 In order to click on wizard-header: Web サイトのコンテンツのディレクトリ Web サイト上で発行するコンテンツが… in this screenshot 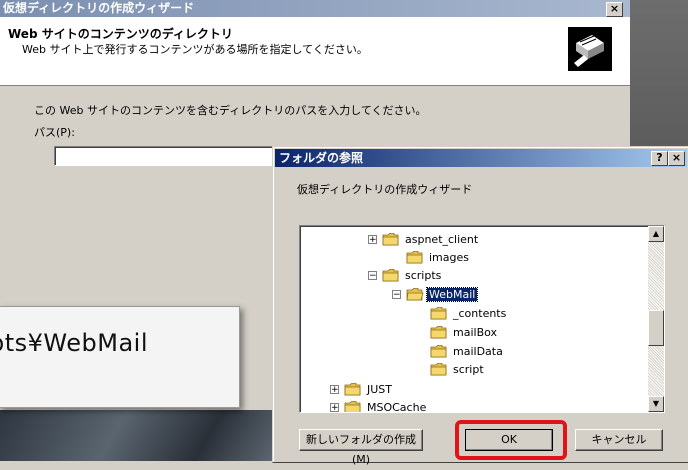, I will do `click(315, 51)`.